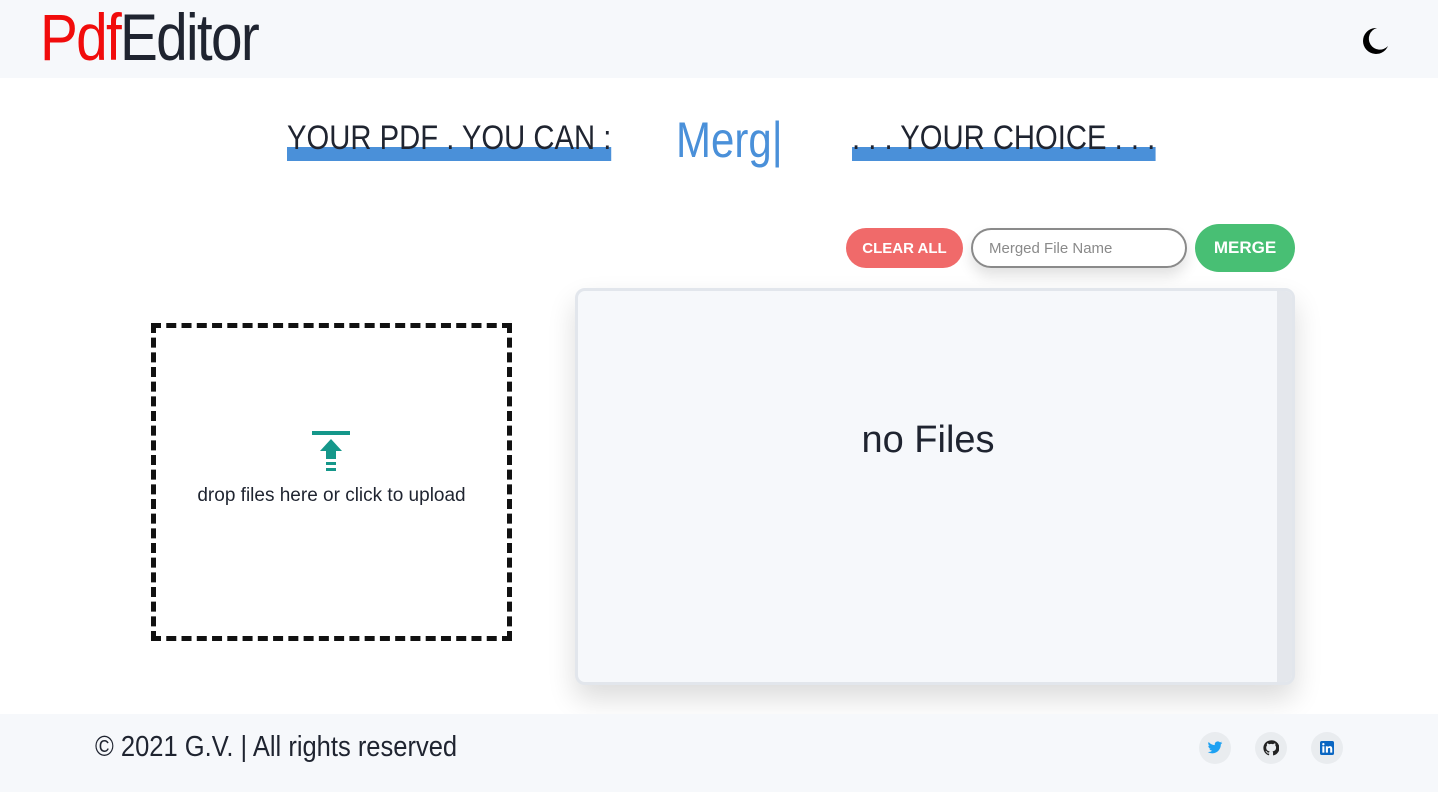 The image size is (1438, 792). What do you see at coordinates (190, 37) in the screenshot?
I see `logo-text-editor: Editor` at bounding box center [190, 37].